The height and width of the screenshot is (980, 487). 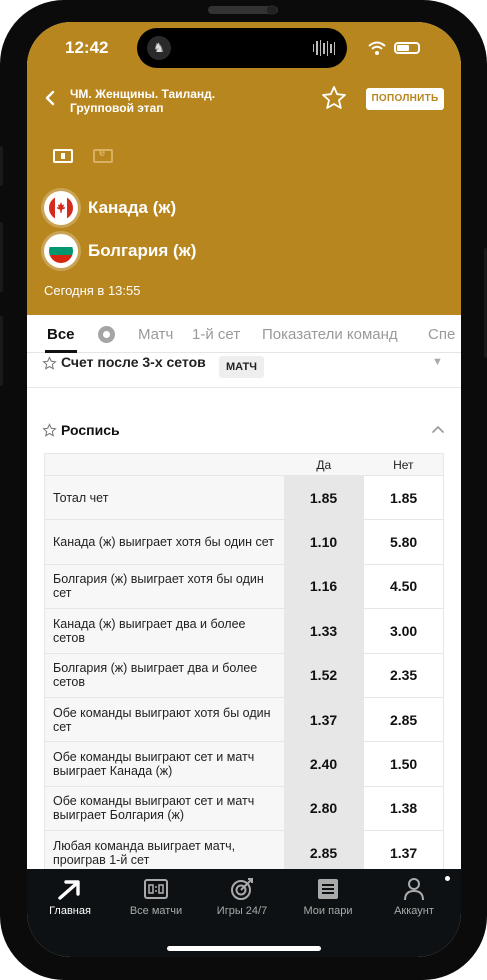 I want to click on home-indicator, so click(x=244, y=948).